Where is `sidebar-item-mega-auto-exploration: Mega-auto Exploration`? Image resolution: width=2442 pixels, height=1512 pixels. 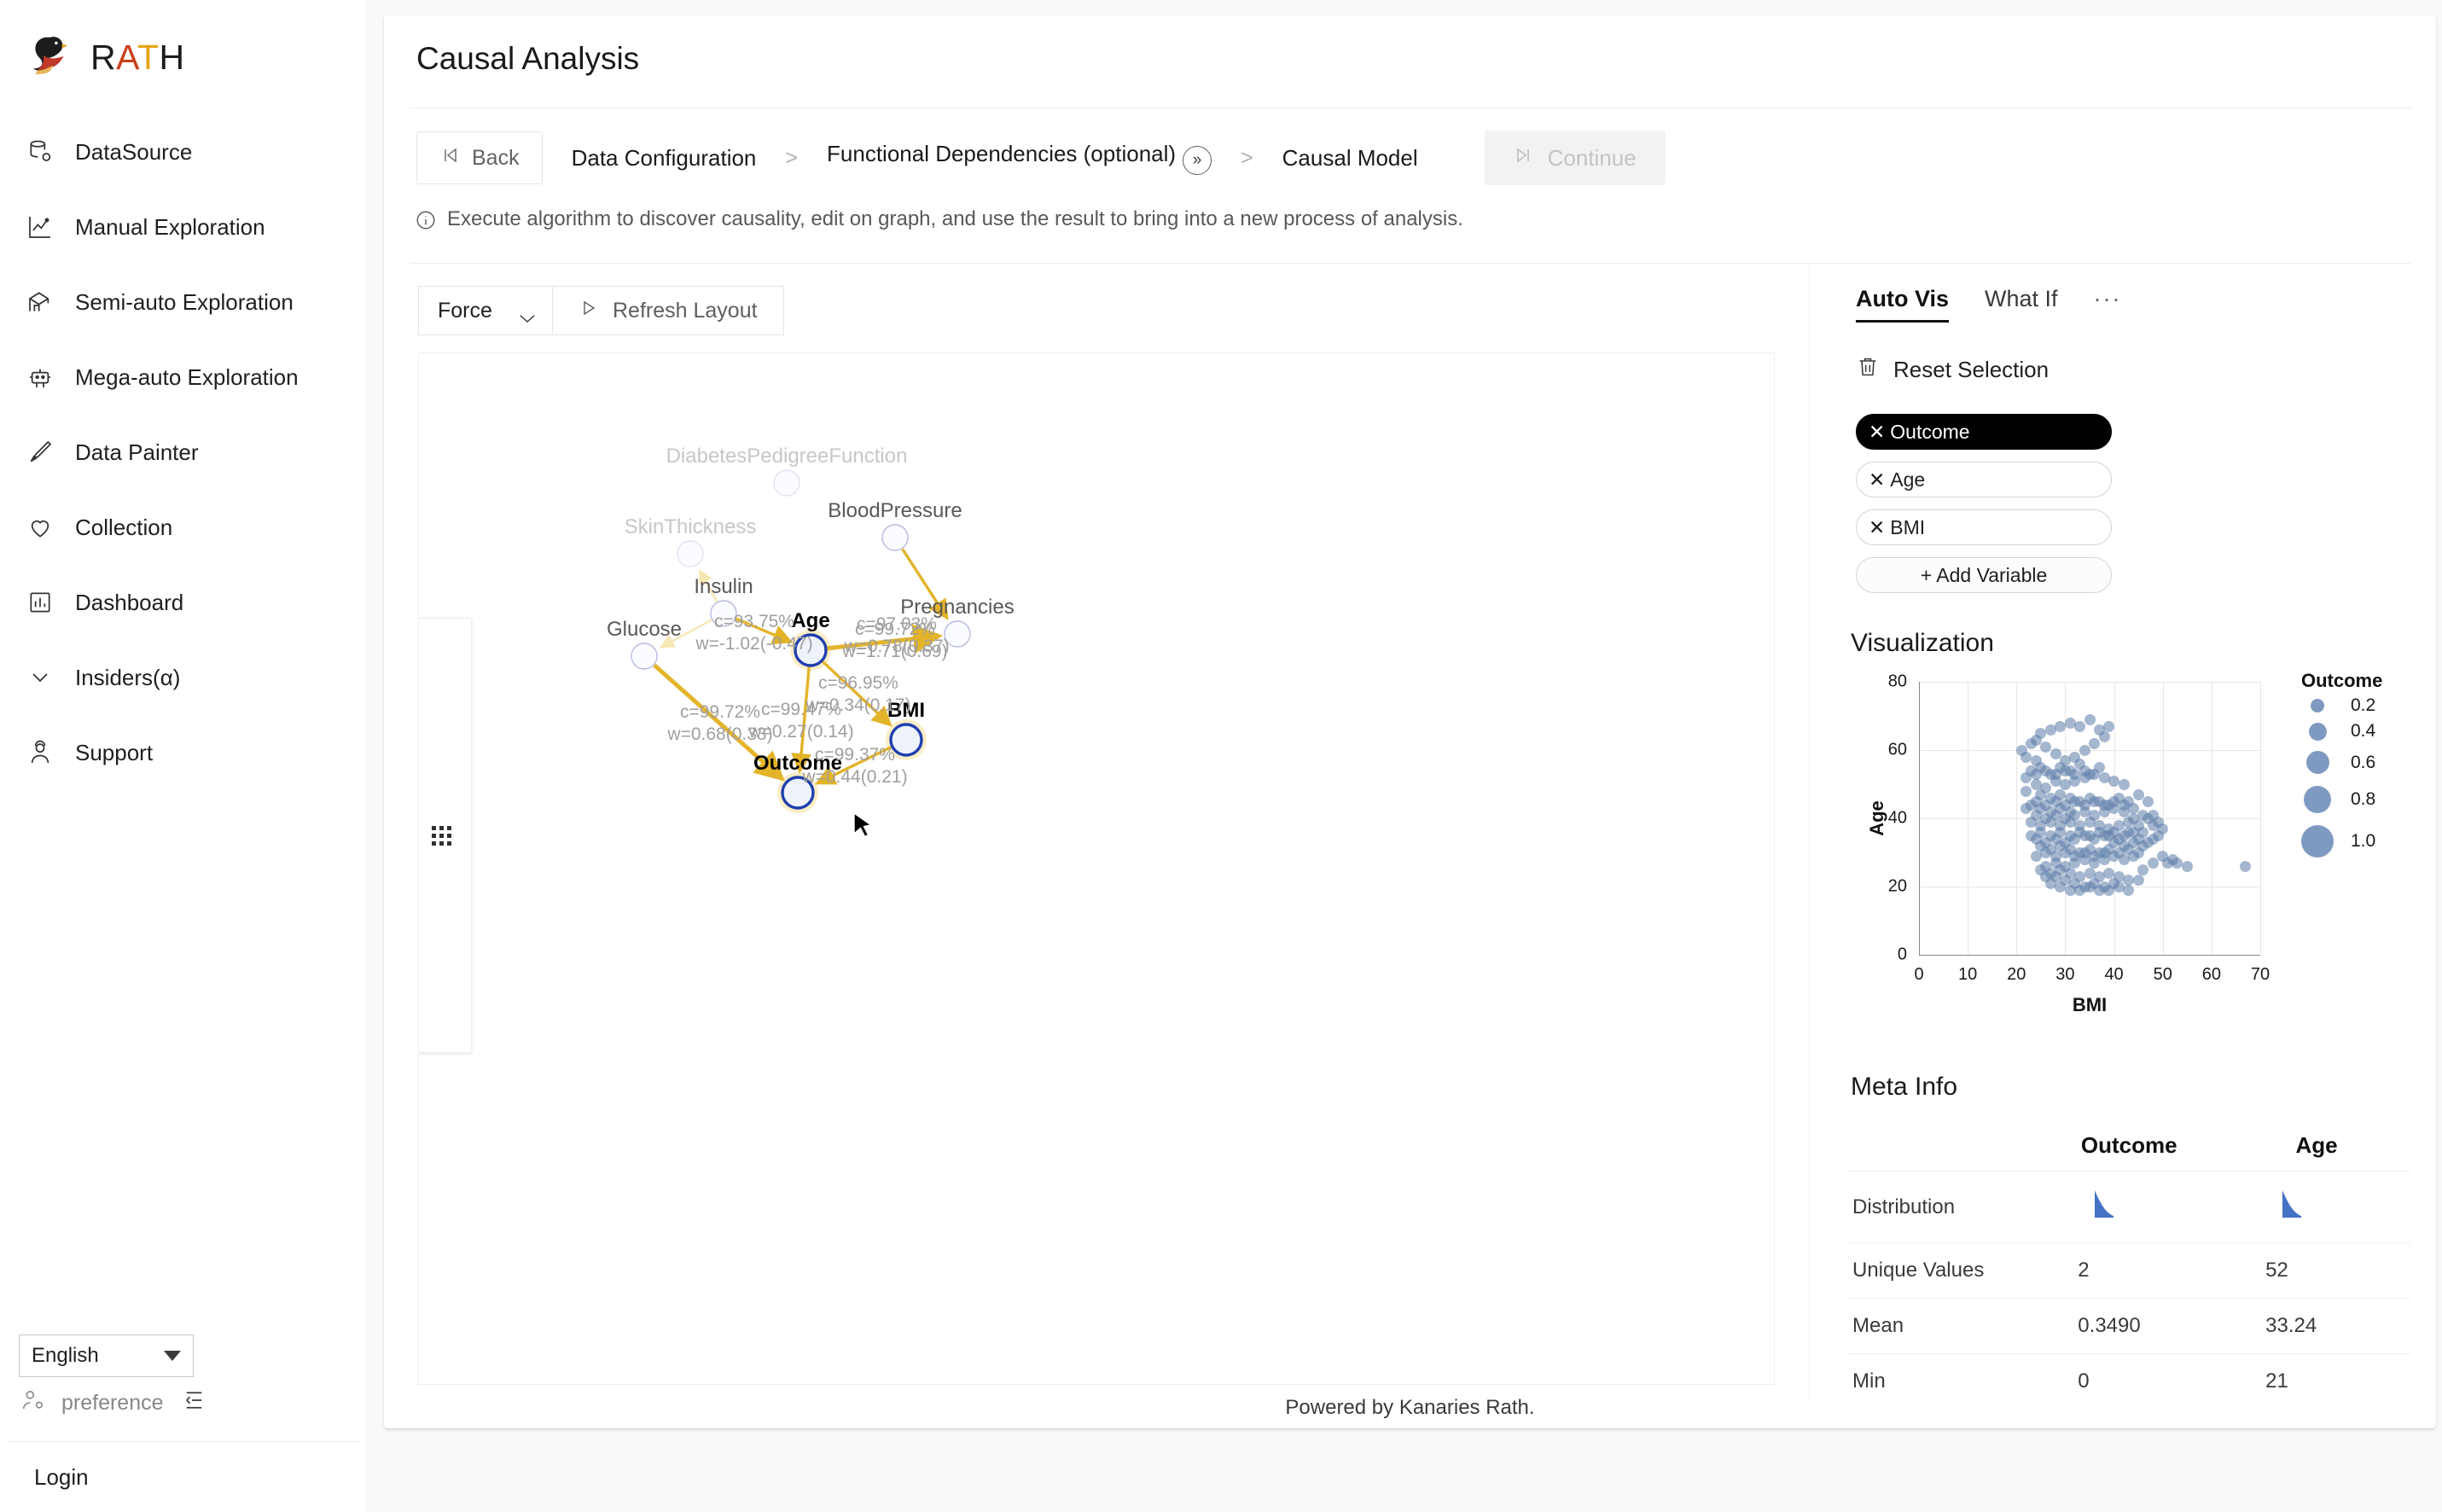
sidebar-item-mega-auto-exploration: Mega-auto Exploration is located at coordinates (183, 377).